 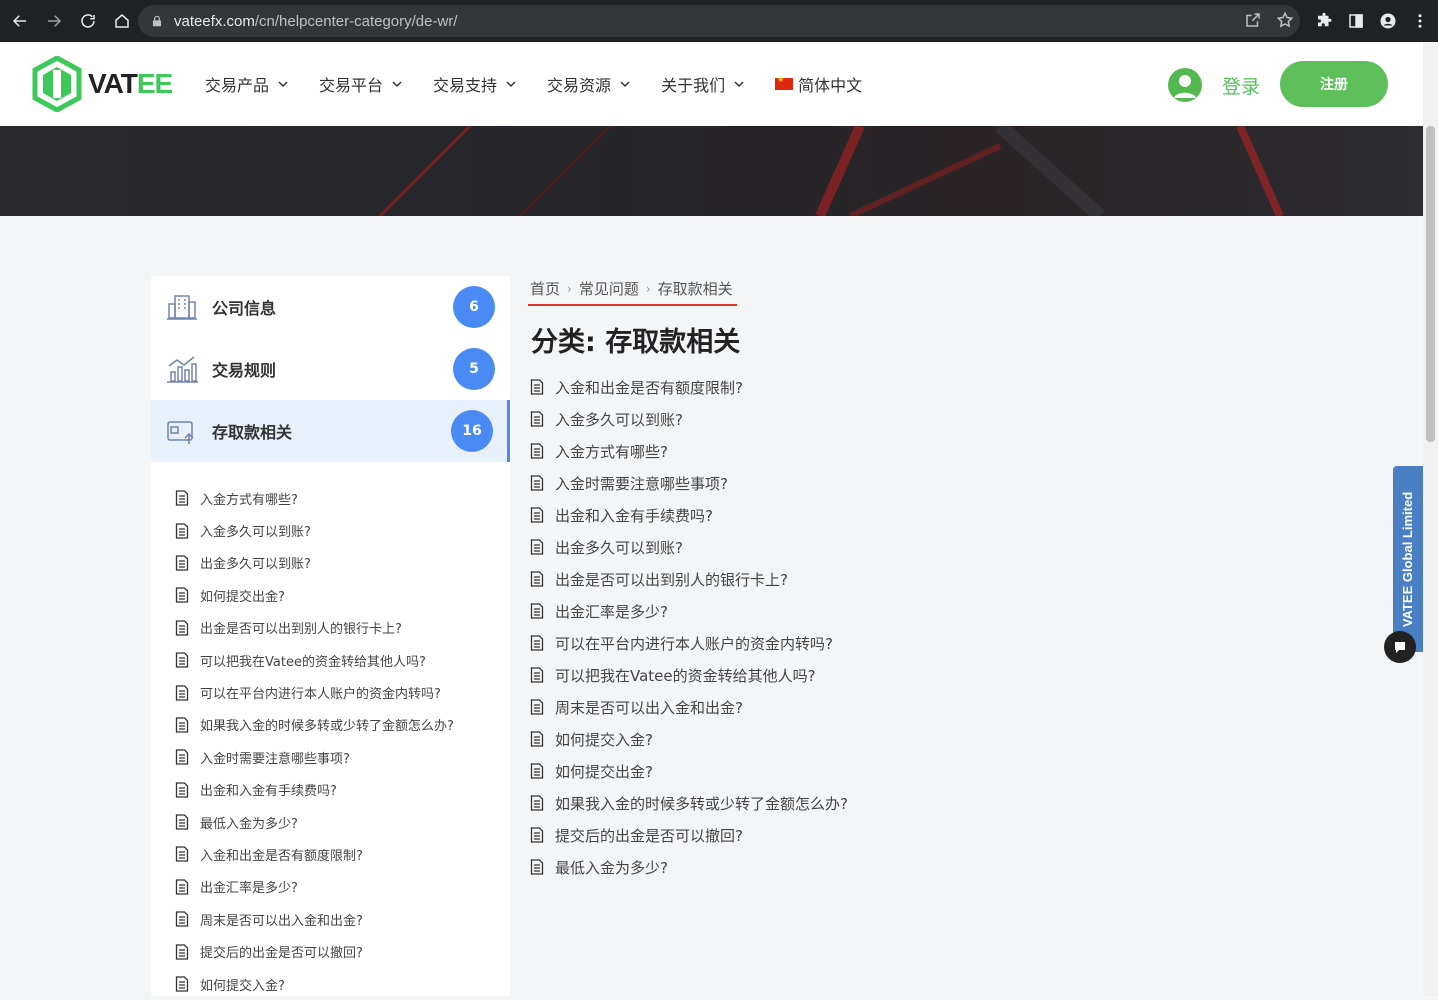 I want to click on side-tab-vatee: VATEE Global Limited, so click(x=1408, y=559).